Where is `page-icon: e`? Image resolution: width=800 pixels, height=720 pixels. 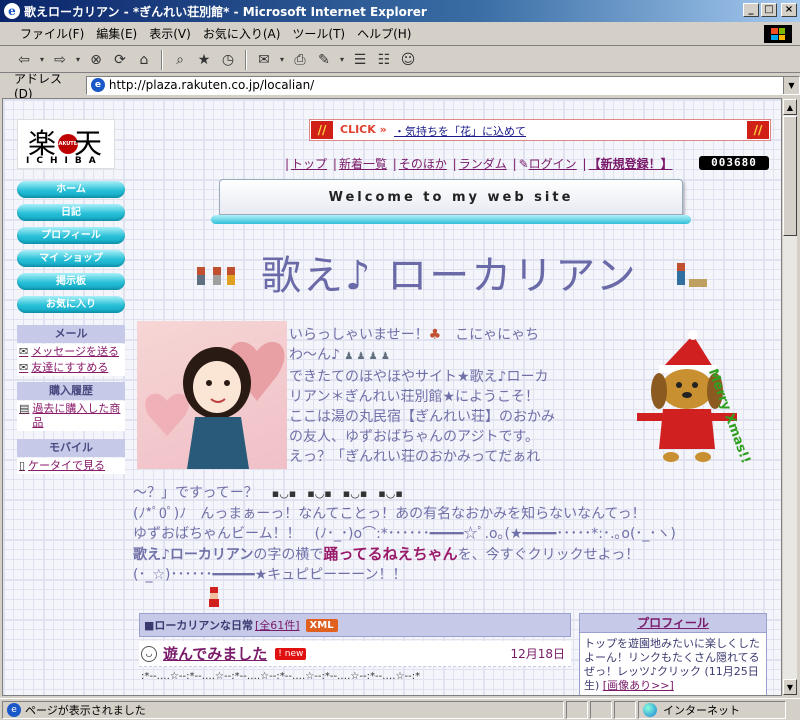 page-icon: e is located at coordinates (97, 85).